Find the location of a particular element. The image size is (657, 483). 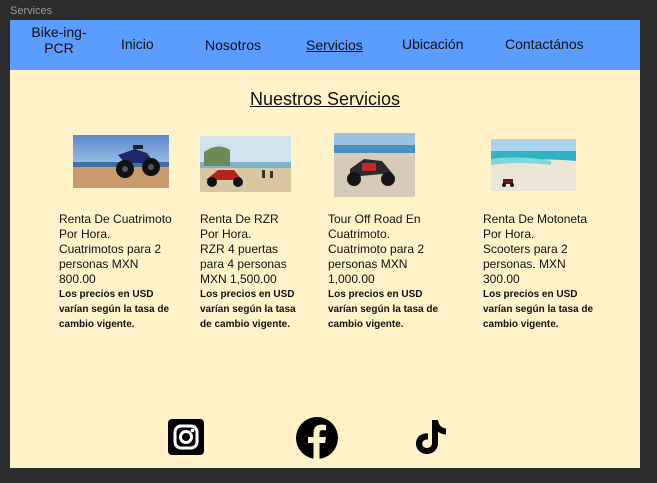

site-logo: Bike-ing- PCR is located at coordinates (59, 40).